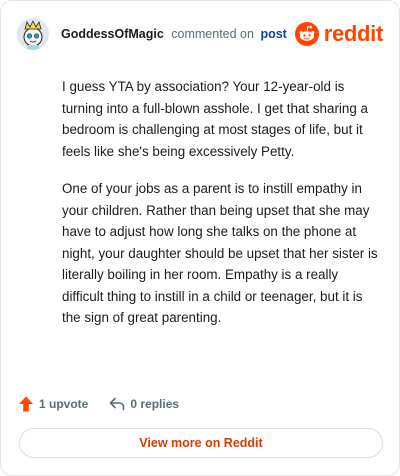 Image resolution: width=400 pixels, height=476 pixels. I want to click on reply-icon, so click(117, 404).